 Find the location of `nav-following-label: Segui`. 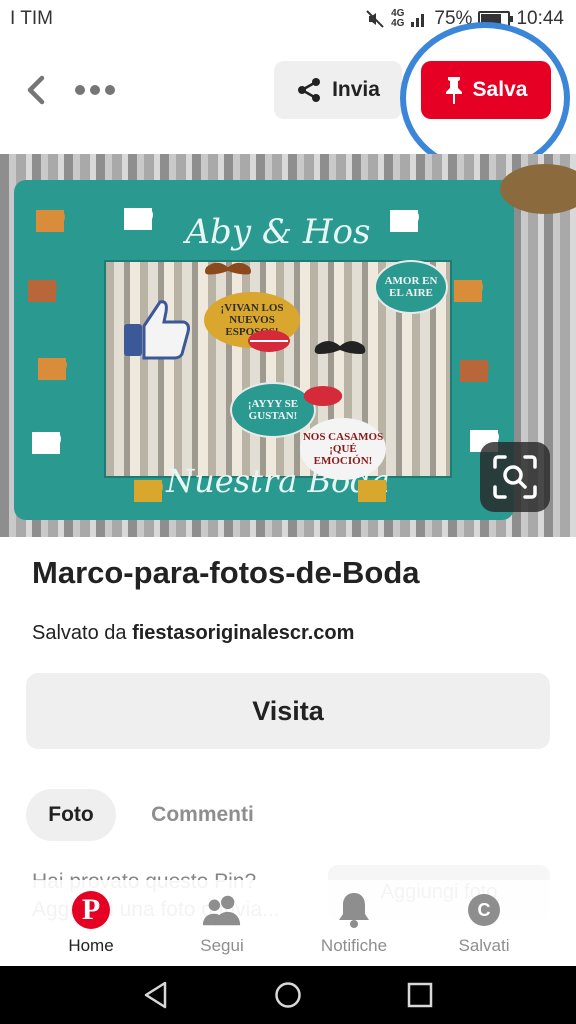

nav-following-label: Segui is located at coordinates (222, 945).